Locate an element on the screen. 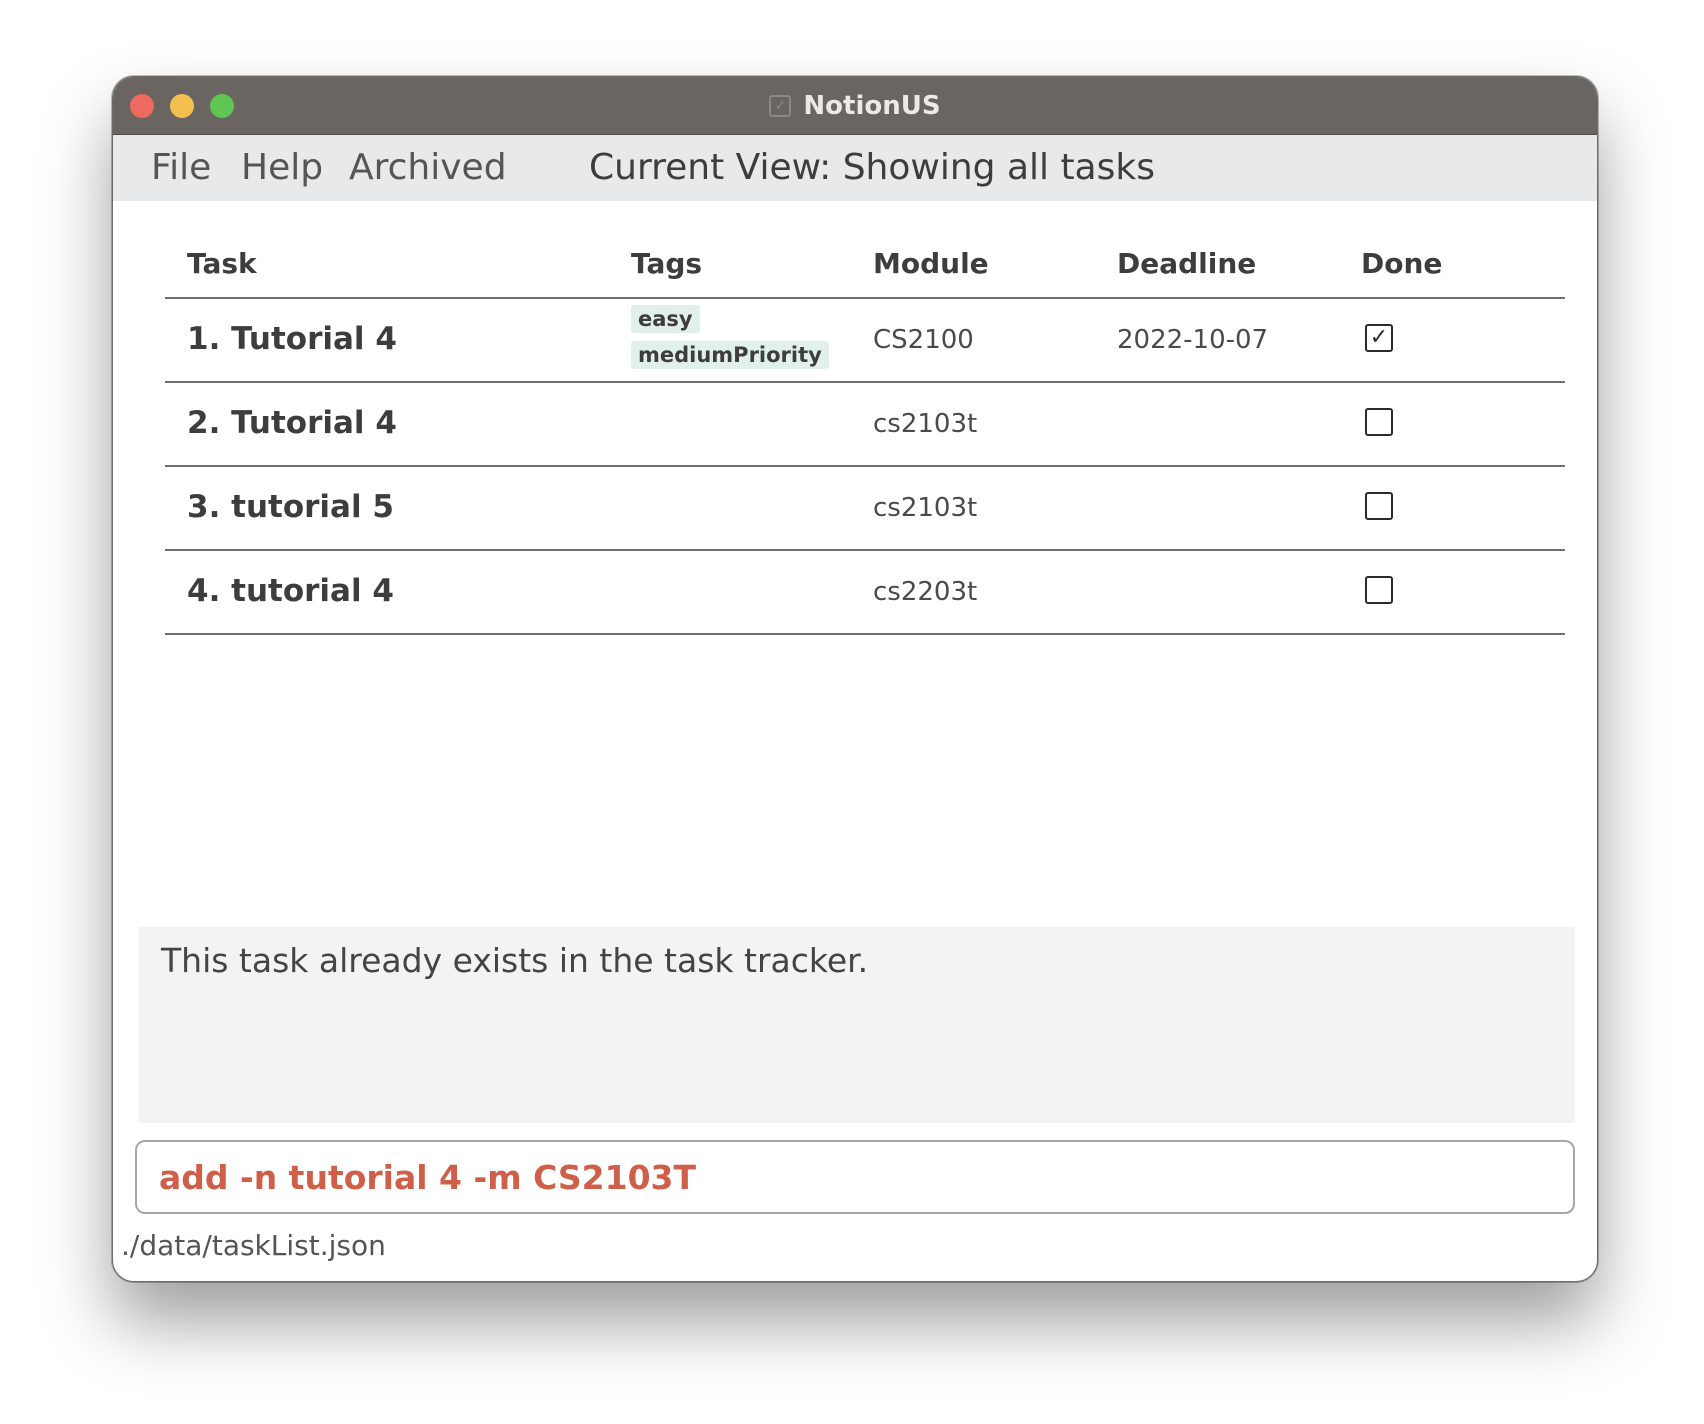 The image size is (1704, 1424). table-row: 3. tutorial 5 cs2103t is located at coordinates (865, 509).